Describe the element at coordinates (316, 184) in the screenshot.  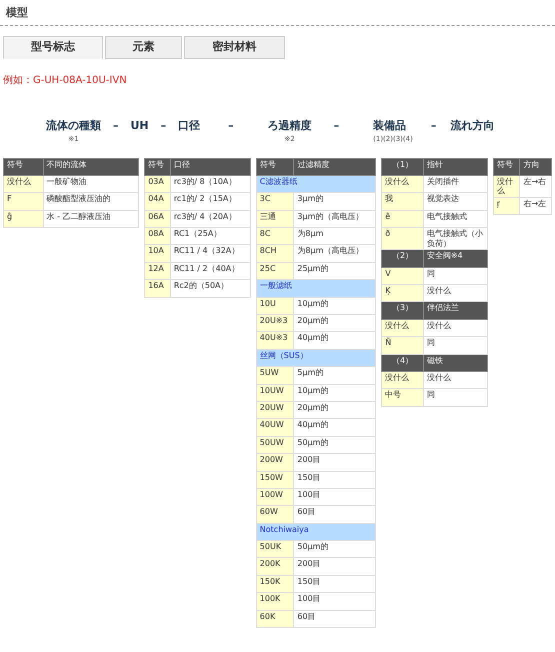
I see `section-header: C滤波器纸` at that location.